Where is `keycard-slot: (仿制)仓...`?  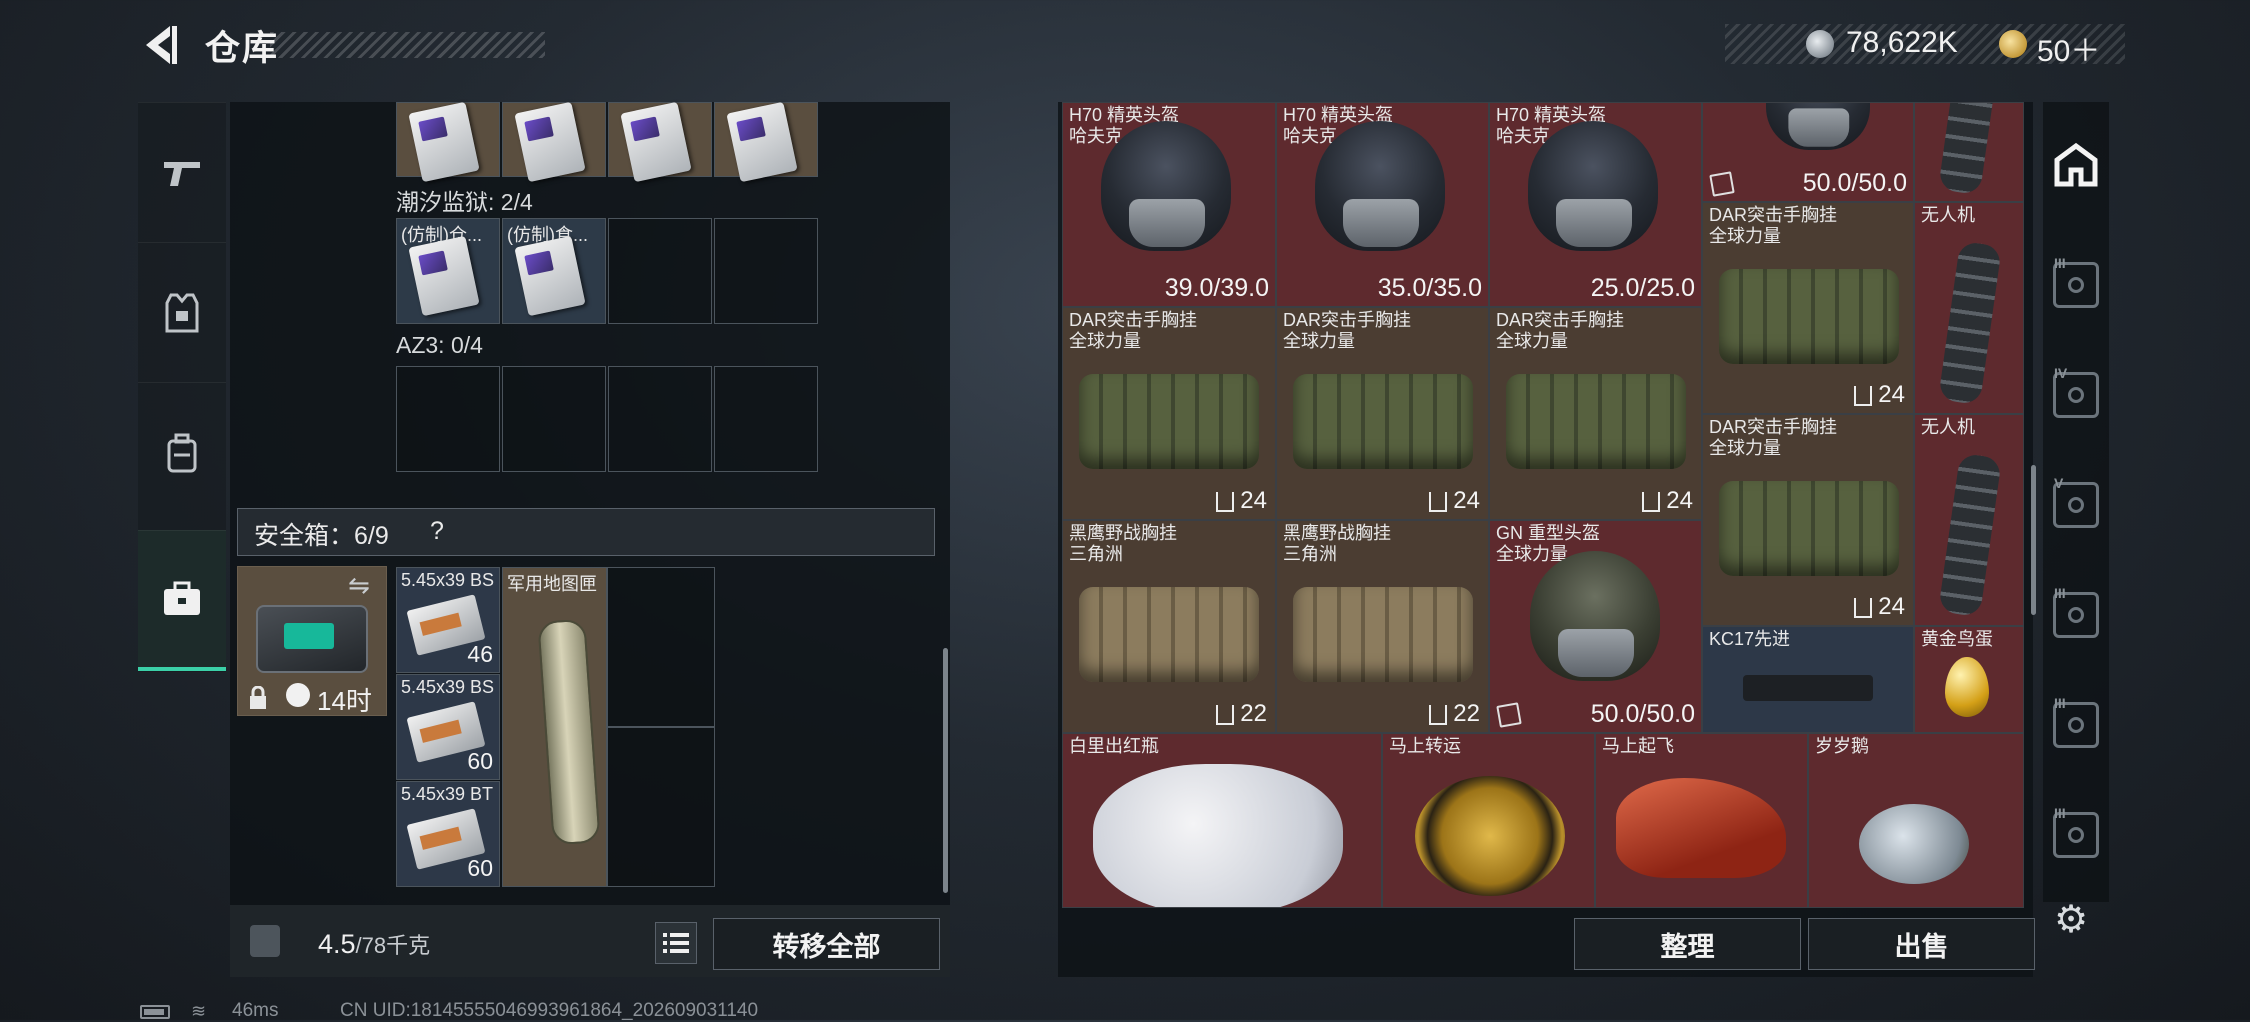
keycard-slot: (仿制)仓... is located at coordinates (448, 271).